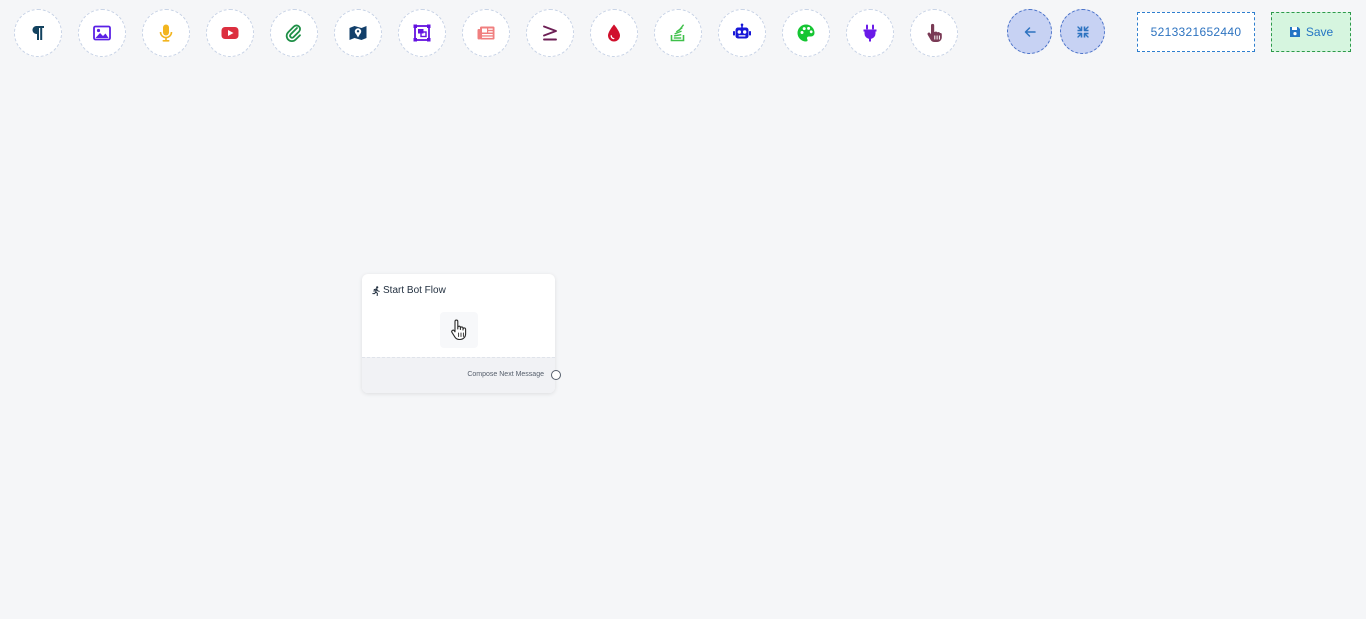  I want to click on article-tool-button, so click(486, 33).